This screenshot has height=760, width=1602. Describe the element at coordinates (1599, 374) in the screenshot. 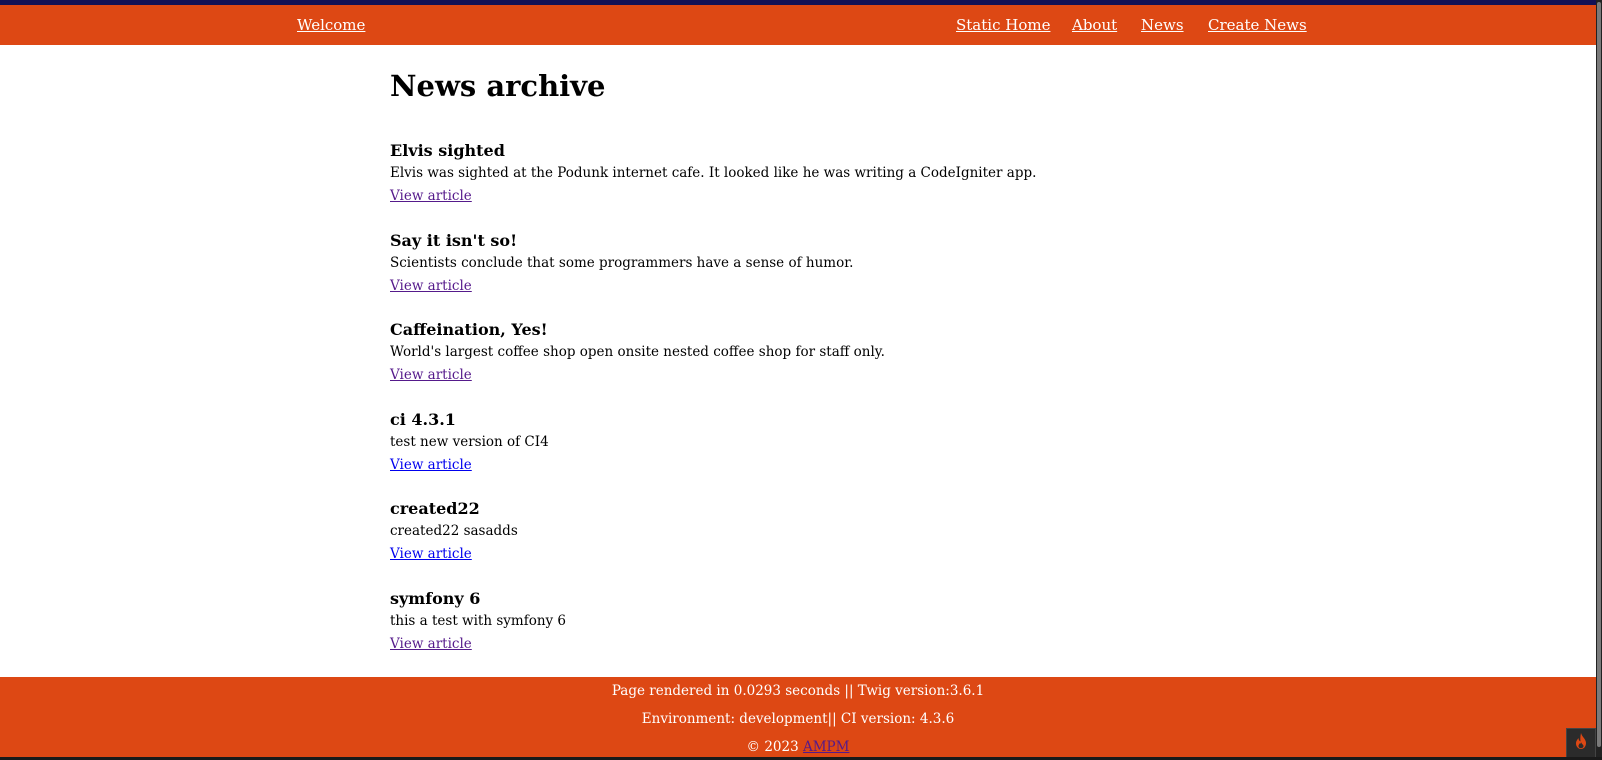

I see `scrollbar-thumb` at that location.